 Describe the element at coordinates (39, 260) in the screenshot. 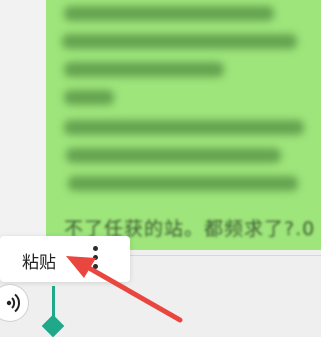

I see `paste-menu-item: 粘贴` at that location.